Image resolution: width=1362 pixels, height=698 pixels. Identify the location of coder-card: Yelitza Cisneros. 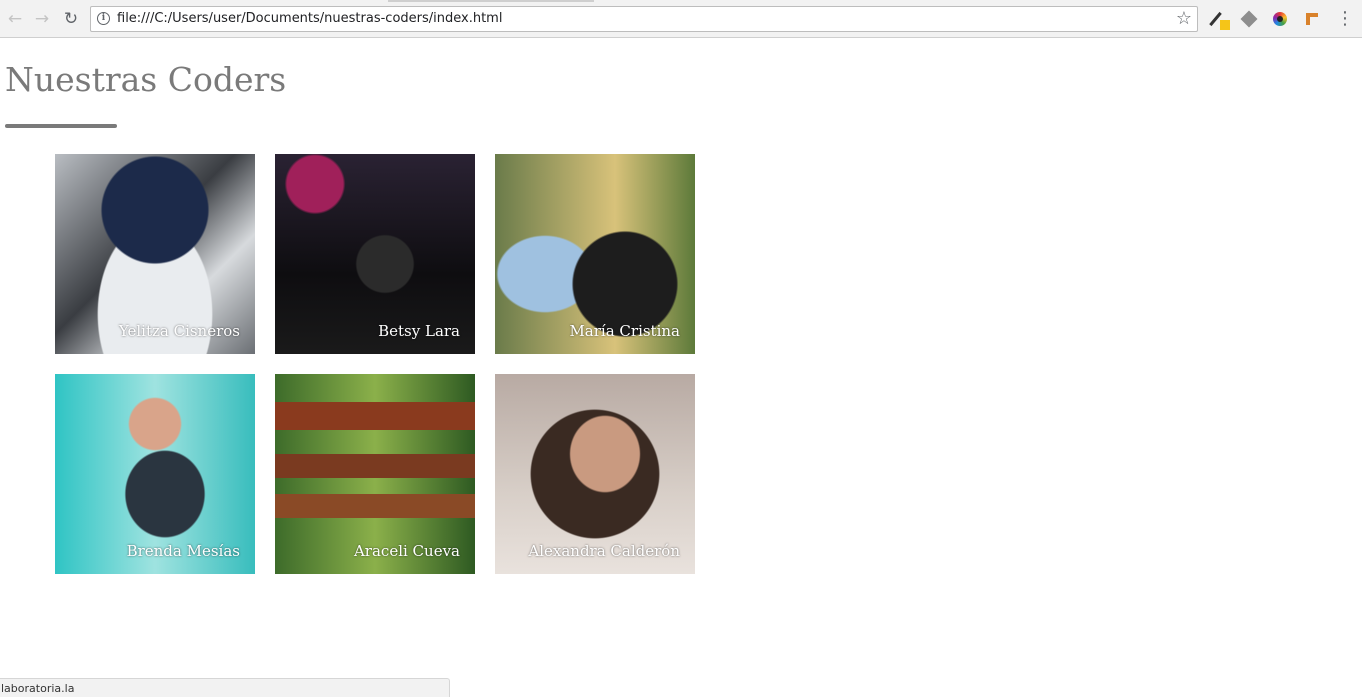
(155, 254).